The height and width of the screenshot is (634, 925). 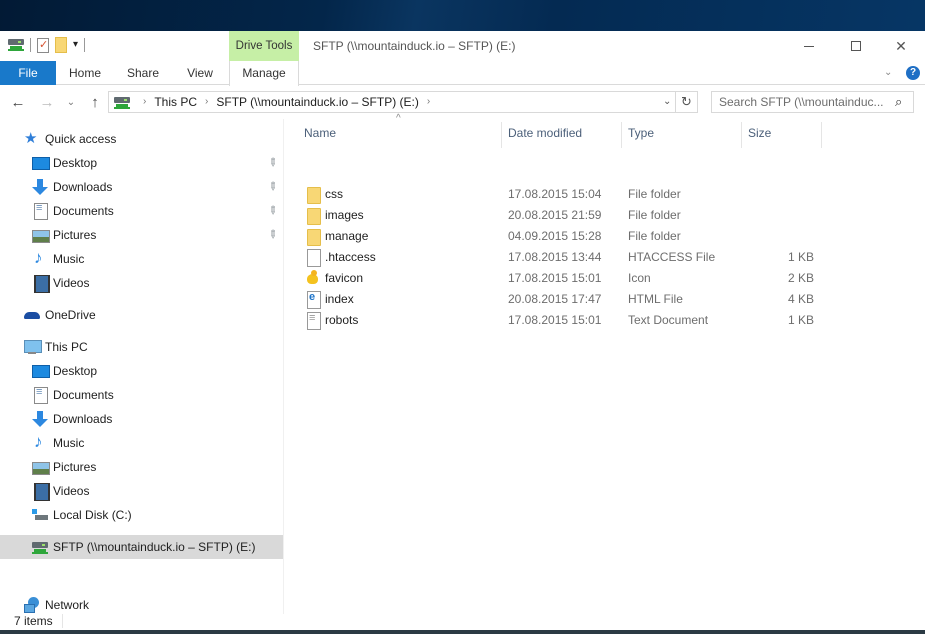 I want to click on search-box: ⌕, so click(x=812, y=102).